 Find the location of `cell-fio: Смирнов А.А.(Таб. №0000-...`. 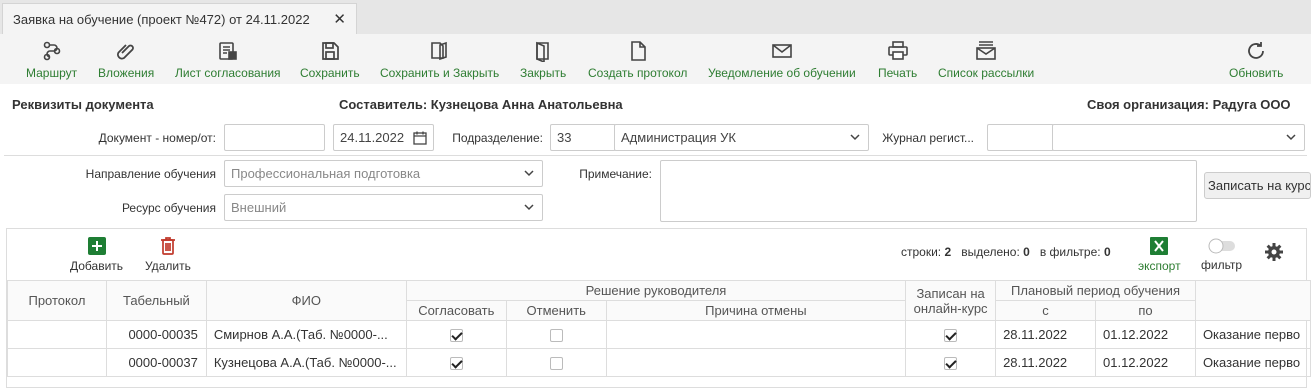

cell-fio: Смирнов А.А.(Таб. №0000-... is located at coordinates (306, 334).